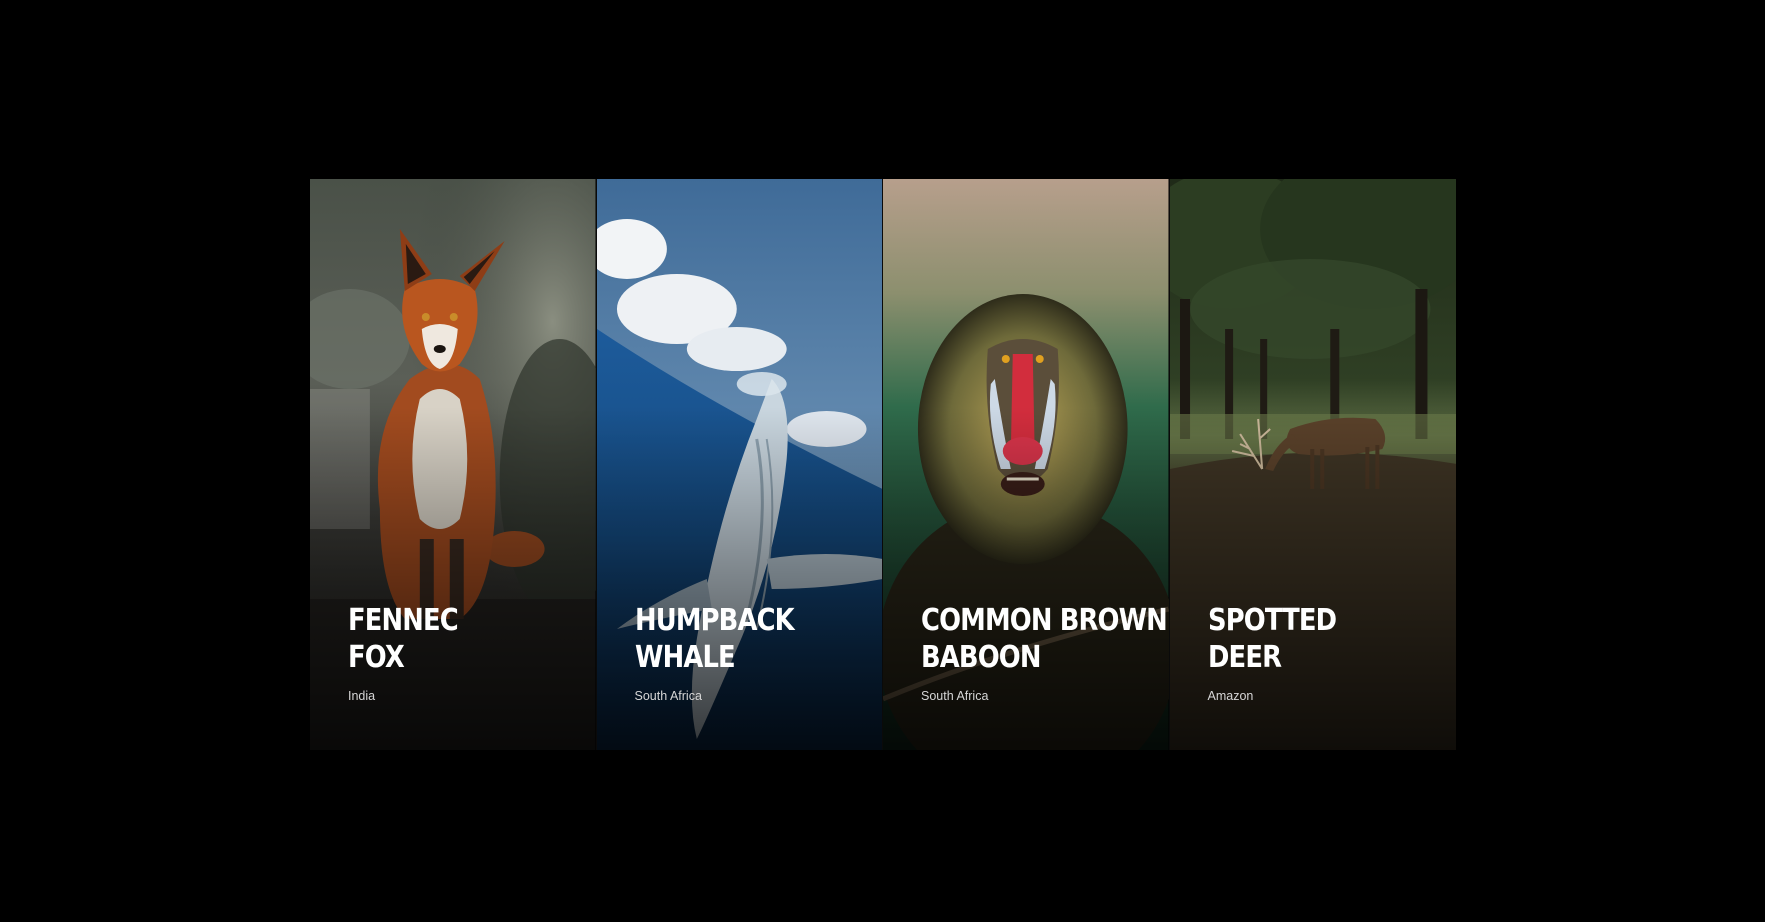 The height and width of the screenshot is (922, 1765). I want to click on card-common-brown-baboon: COMMON BROWN BABOON South Africa, so click(1026, 464).